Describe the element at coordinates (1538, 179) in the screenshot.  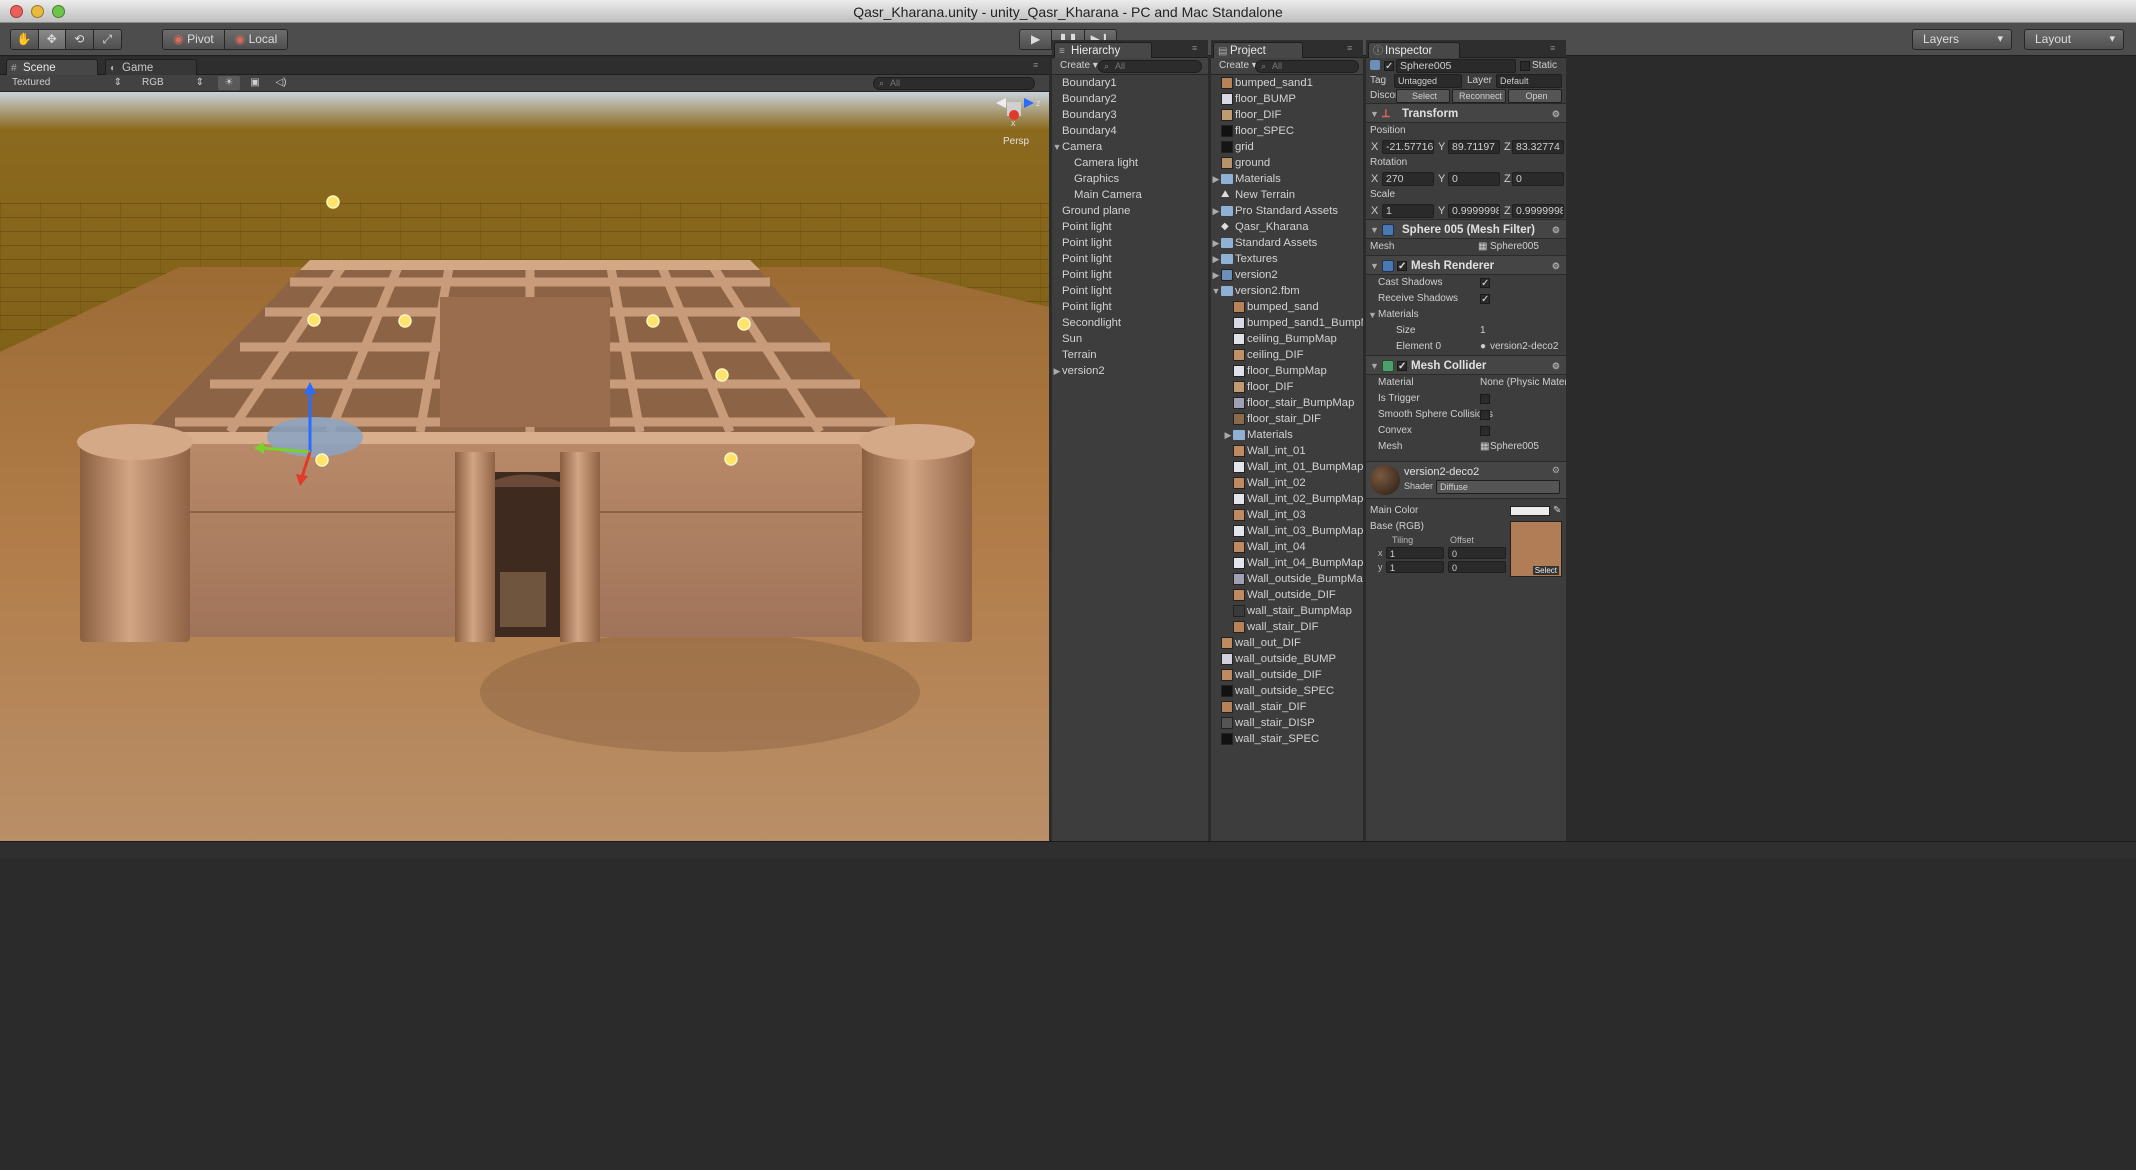
I see `rotation-z-field: 0` at that location.